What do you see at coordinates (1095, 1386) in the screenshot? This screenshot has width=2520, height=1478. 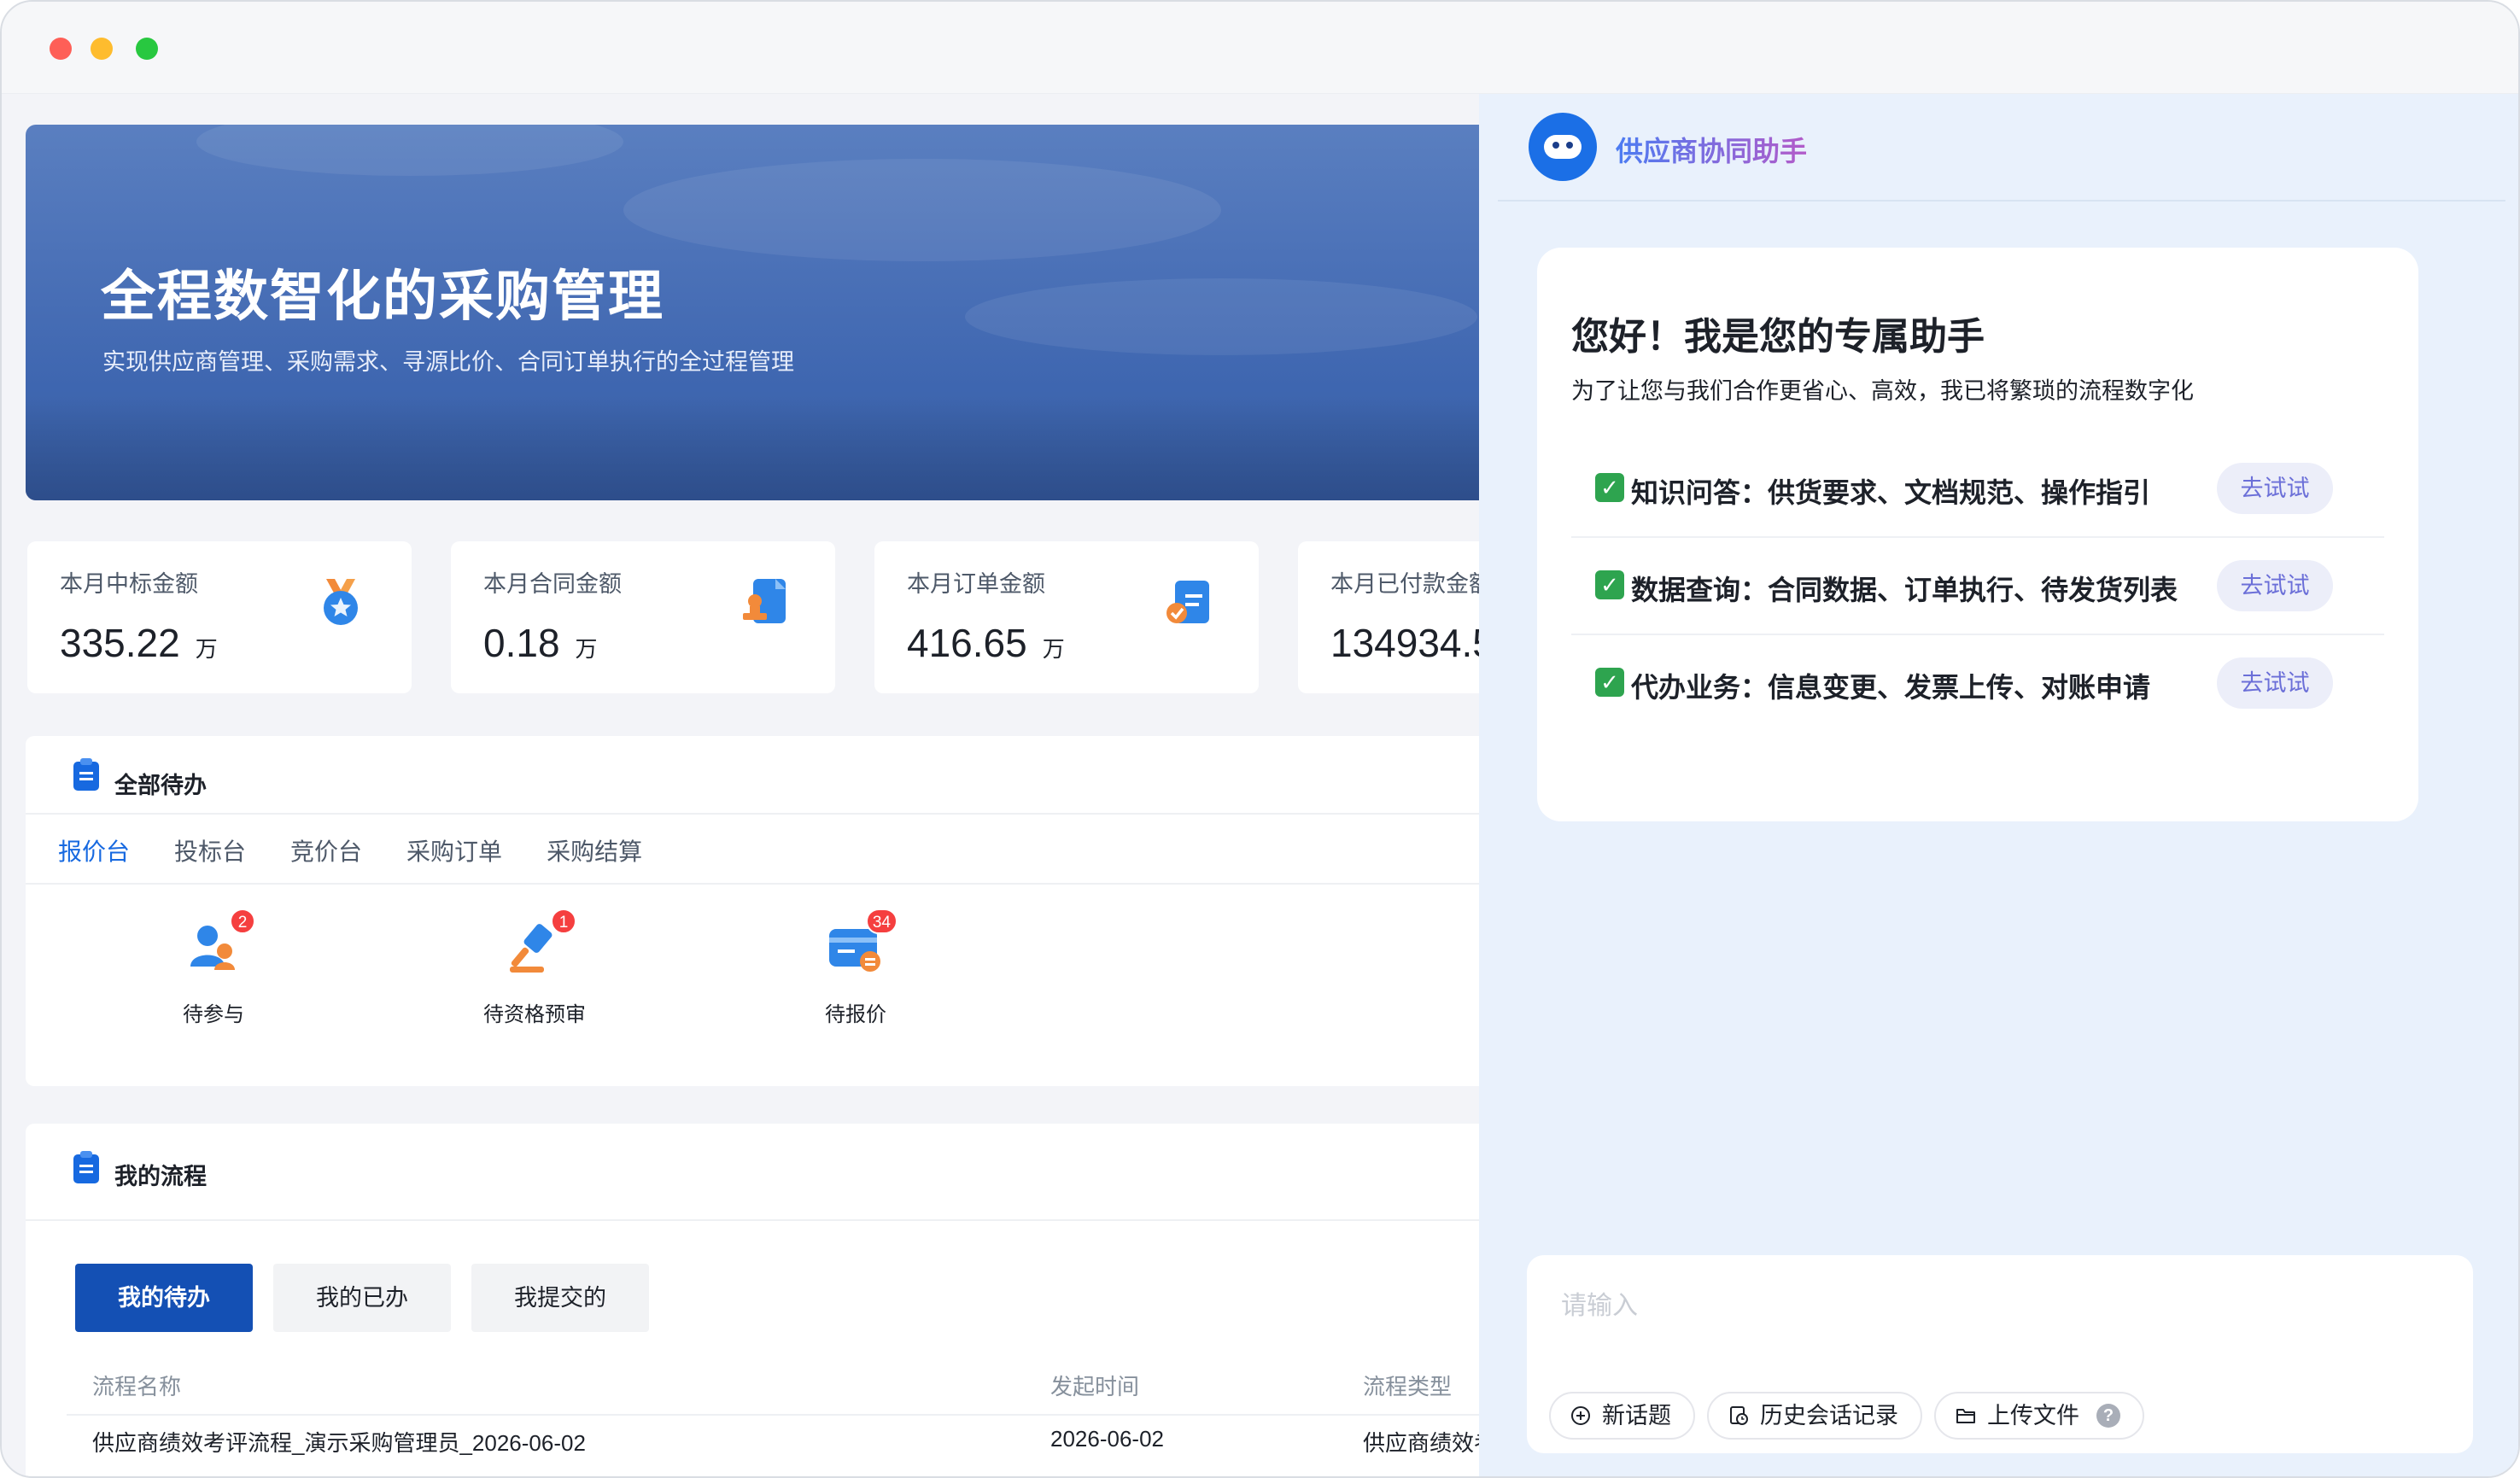 I see `column-header: 发起时间` at bounding box center [1095, 1386].